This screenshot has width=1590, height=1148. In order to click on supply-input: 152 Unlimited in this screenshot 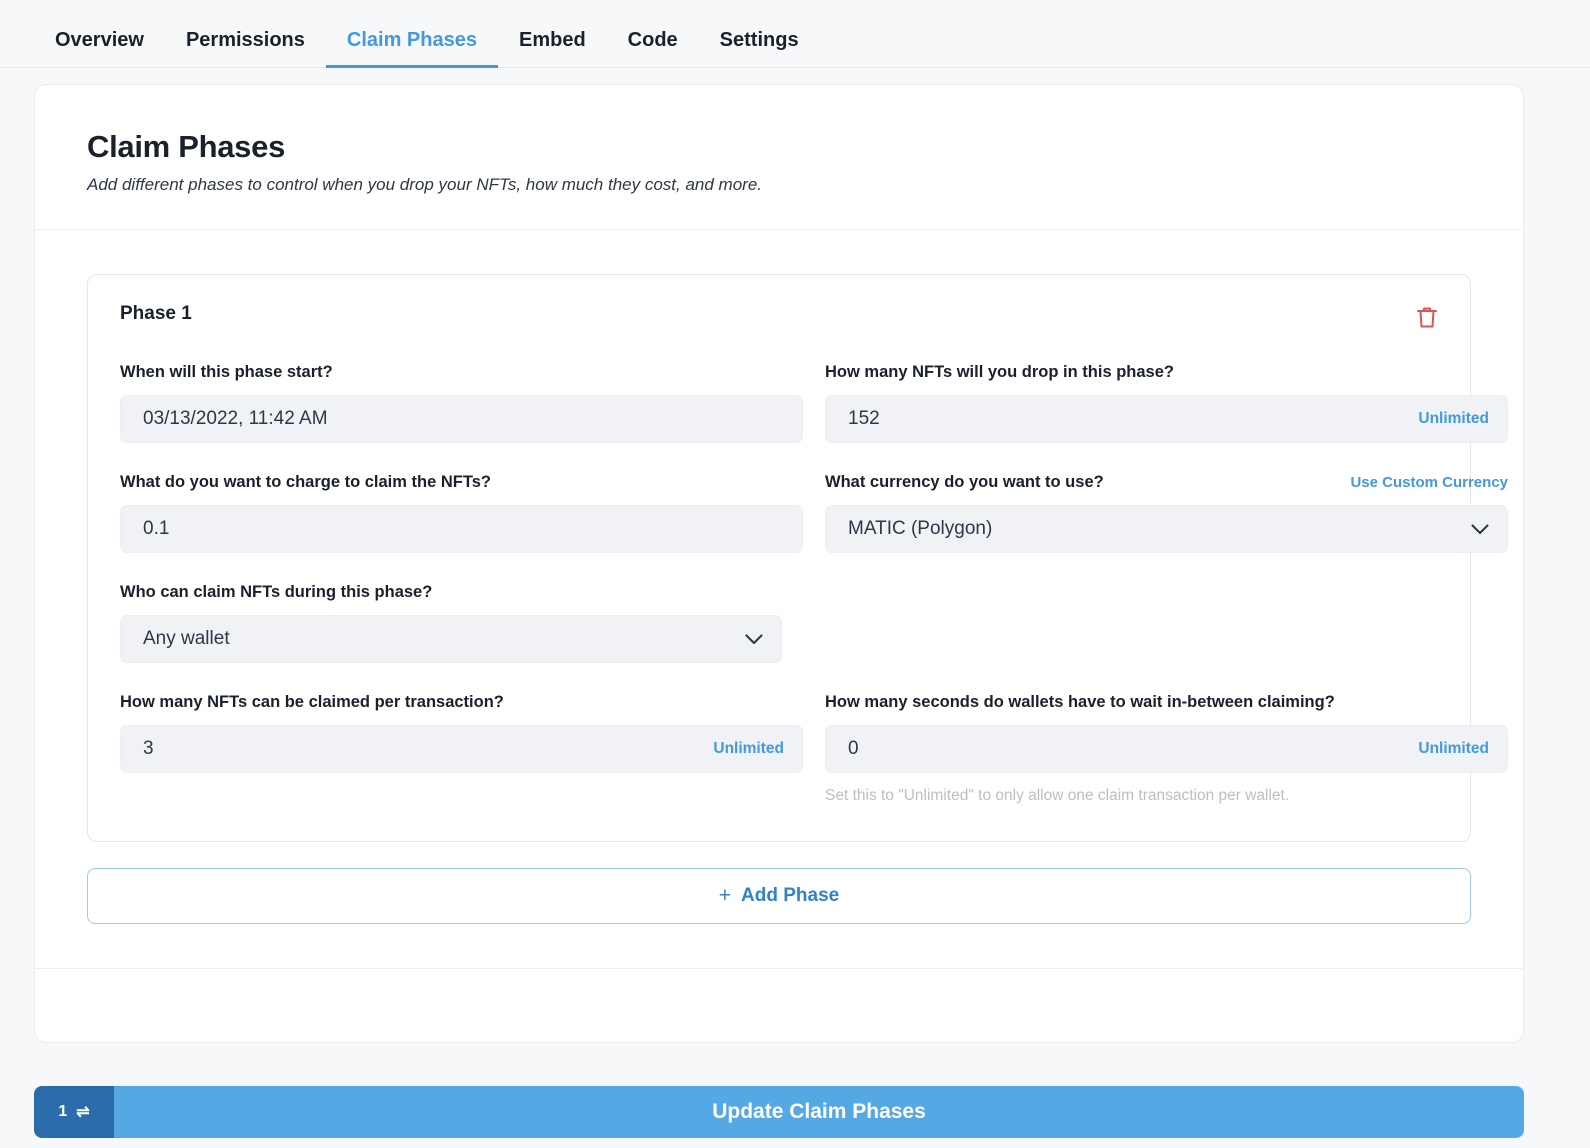, I will do `click(1166, 419)`.